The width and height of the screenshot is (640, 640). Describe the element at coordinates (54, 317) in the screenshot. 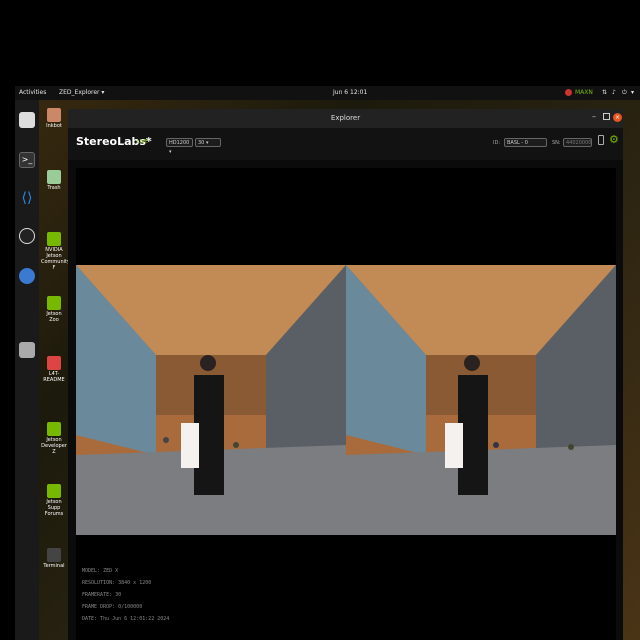

I see `desktop-icon-label: Jetson Zoo` at that location.